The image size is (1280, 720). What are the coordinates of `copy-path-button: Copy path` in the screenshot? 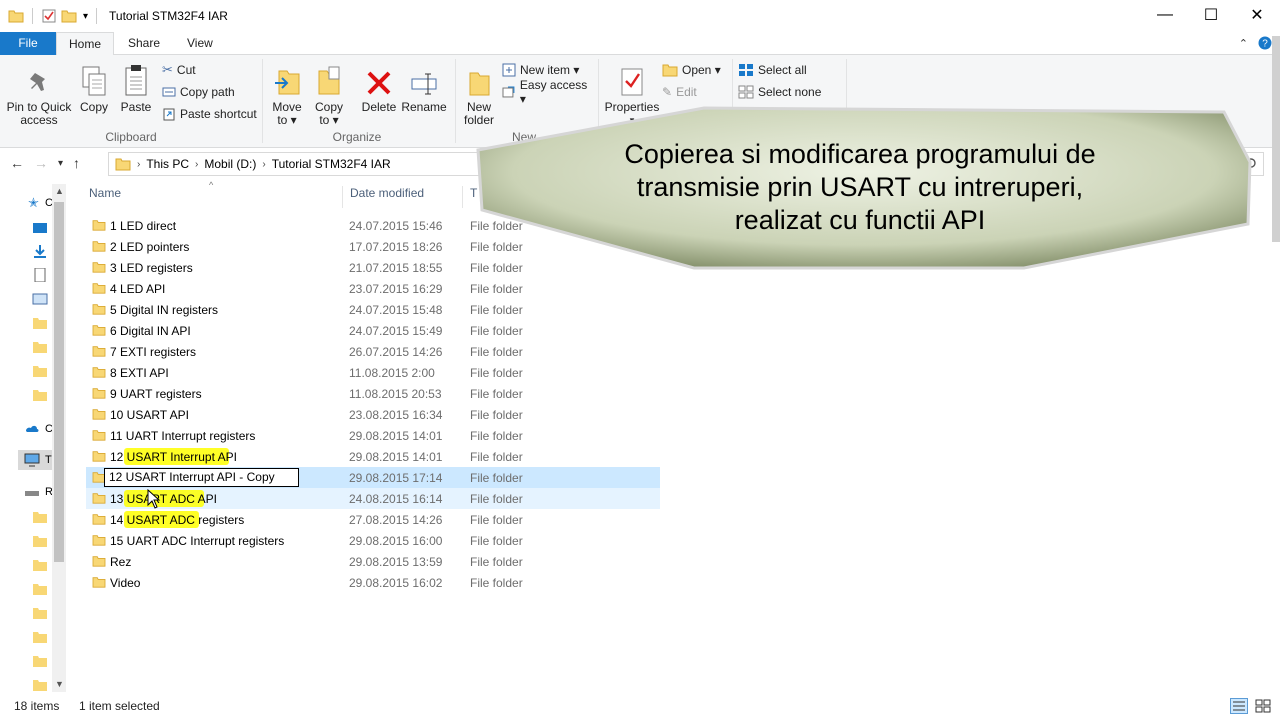 It's located at (198, 92).